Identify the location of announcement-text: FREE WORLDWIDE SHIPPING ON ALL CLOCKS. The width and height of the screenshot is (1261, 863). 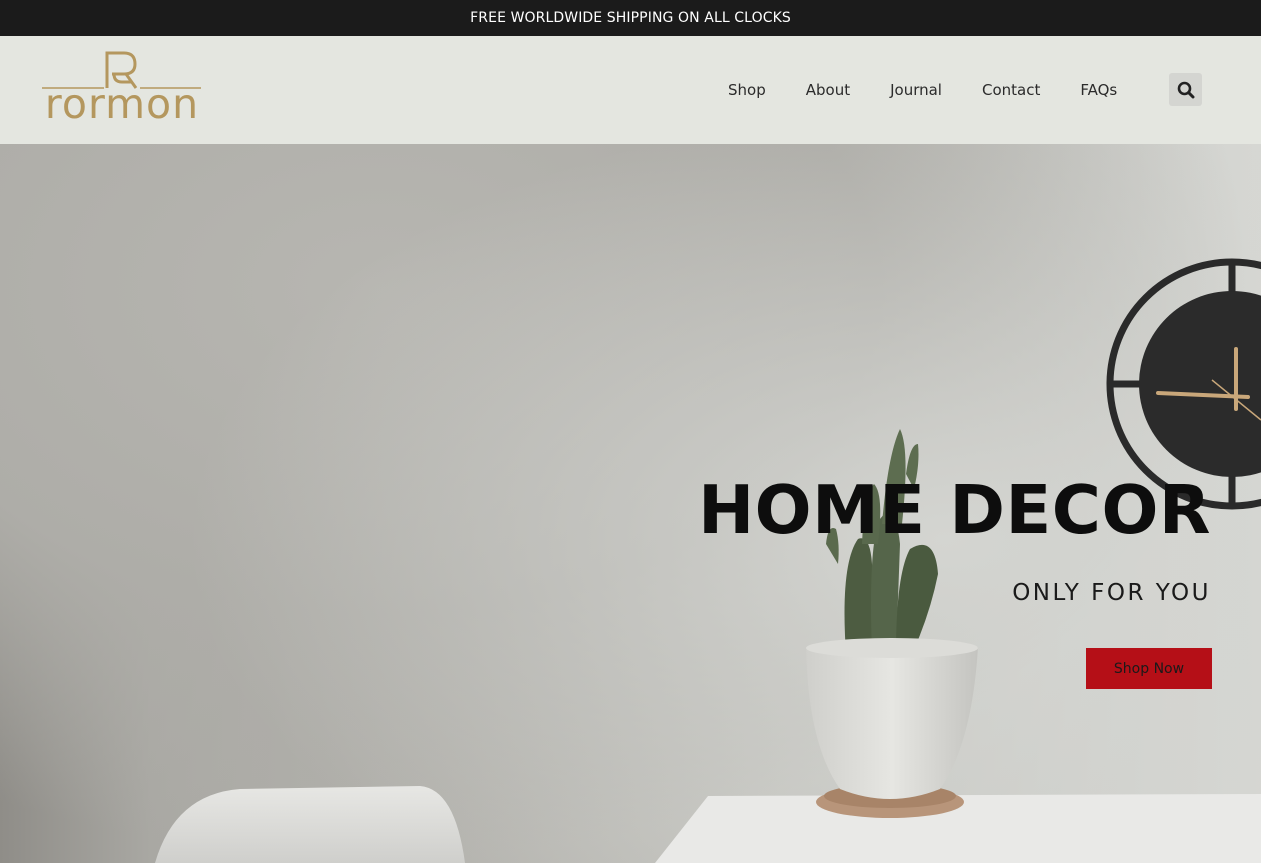
(630, 18).